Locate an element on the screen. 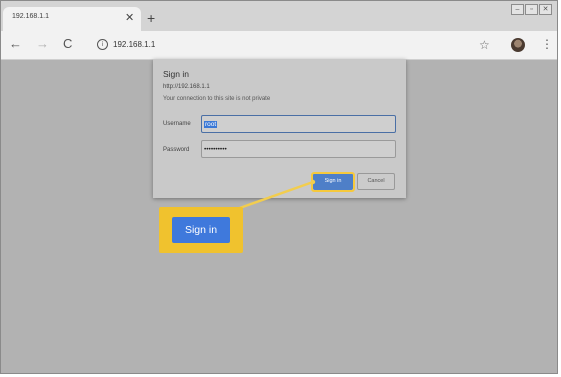 The image size is (561, 377). sign-in-highlight-outline is located at coordinates (333, 182).